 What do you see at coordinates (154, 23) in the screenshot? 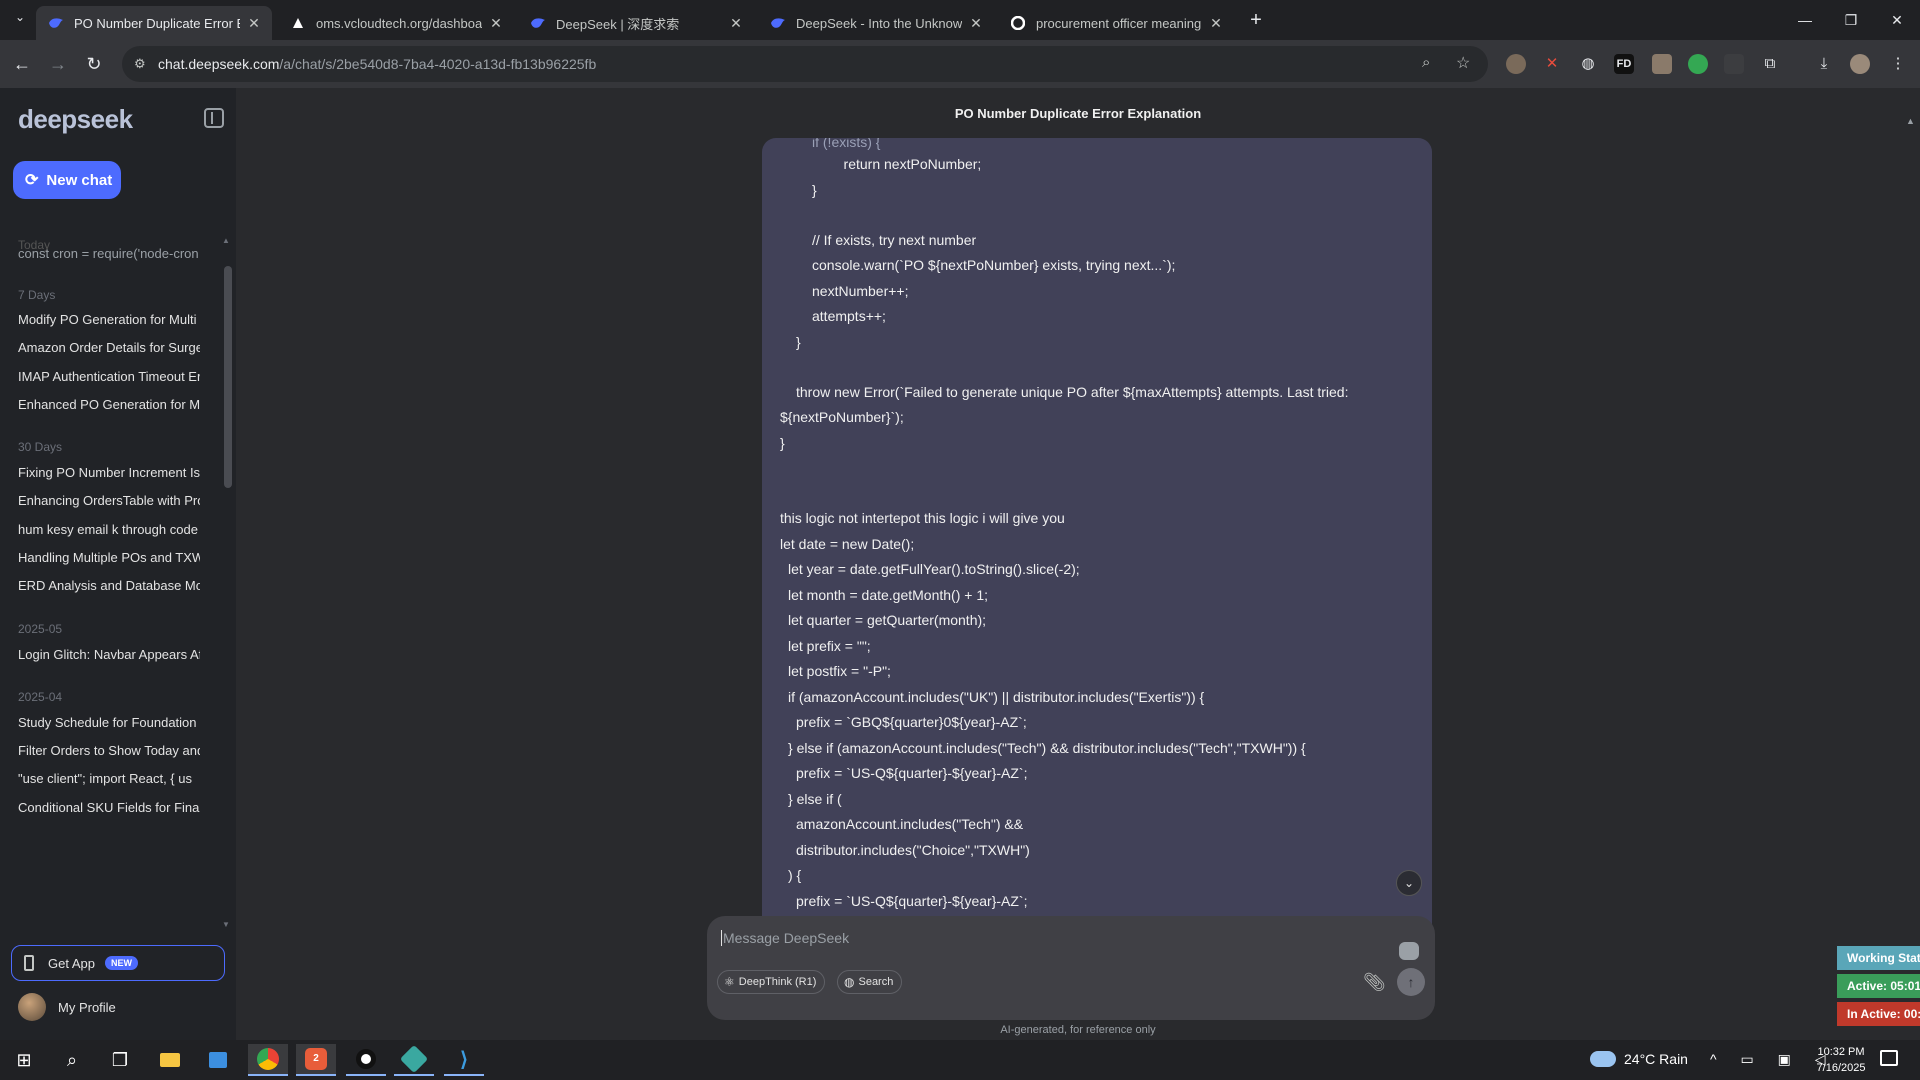
I see `tab-po-number: PO Number Duplicate Error Exp ✕` at bounding box center [154, 23].